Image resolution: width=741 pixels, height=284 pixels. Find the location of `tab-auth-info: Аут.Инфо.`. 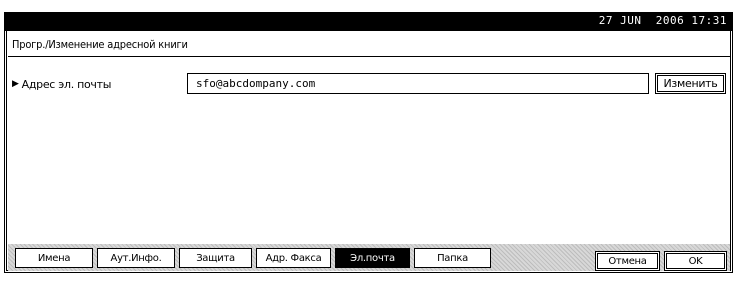

tab-auth-info: Аут.Инфо. is located at coordinates (136, 258).